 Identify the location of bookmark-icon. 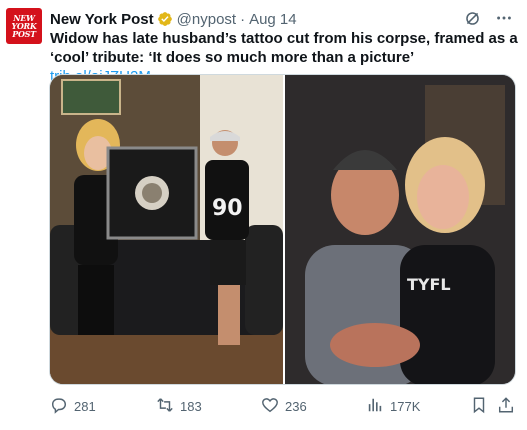
(479, 406).